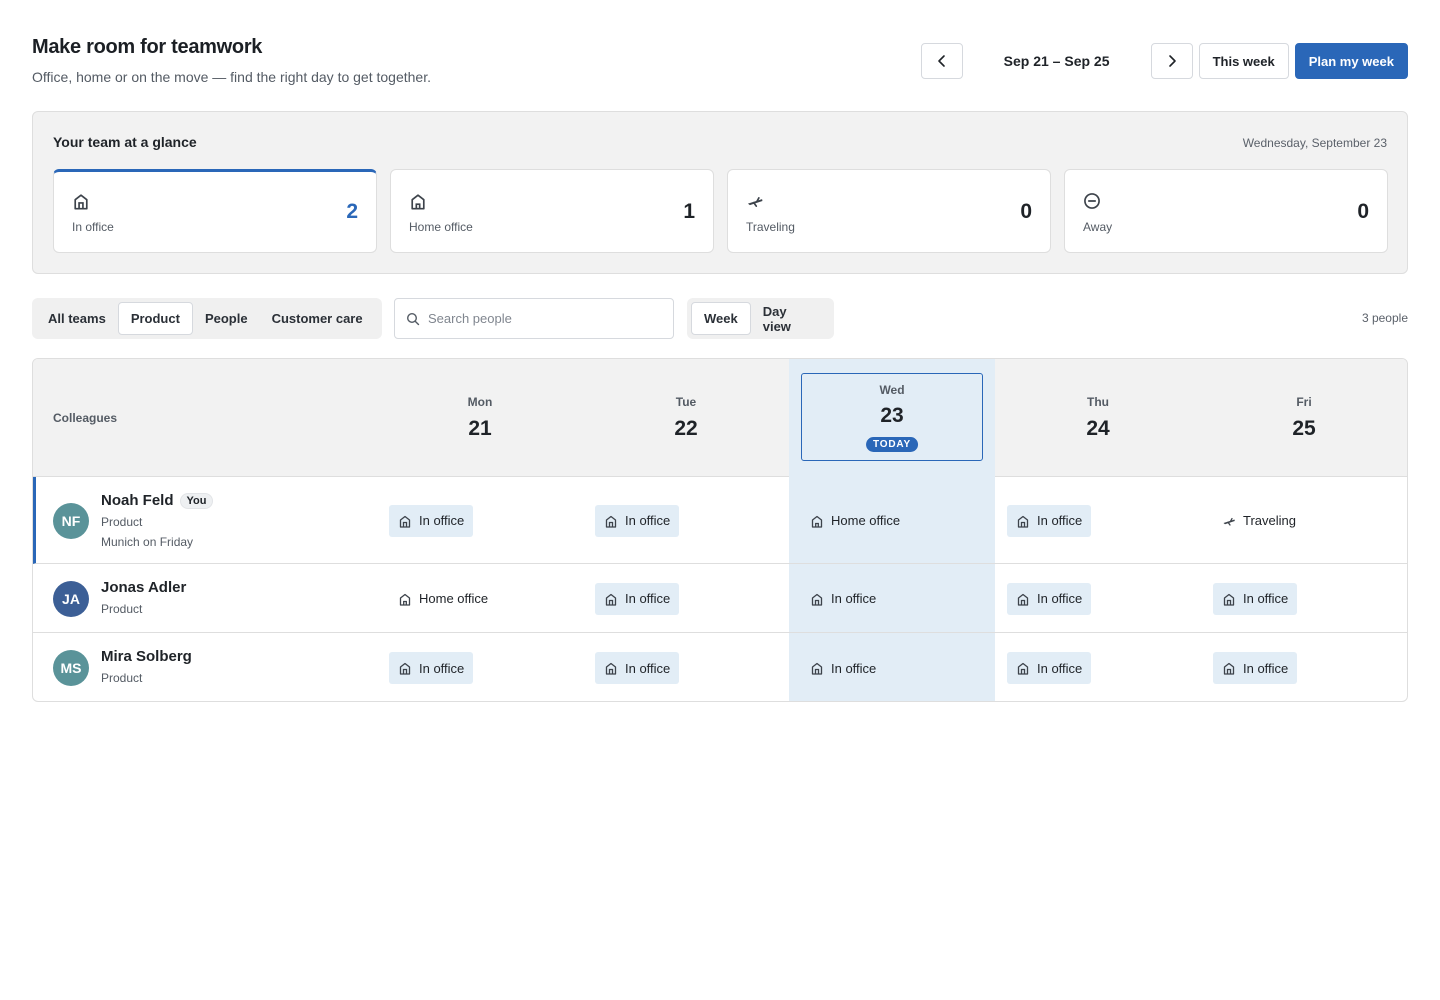 The image size is (1440, 1000). Describe the element at coordinates (1056, 61) in the screenshot. I see `week-range-label: Sep 21 – Sep 25` at that location.